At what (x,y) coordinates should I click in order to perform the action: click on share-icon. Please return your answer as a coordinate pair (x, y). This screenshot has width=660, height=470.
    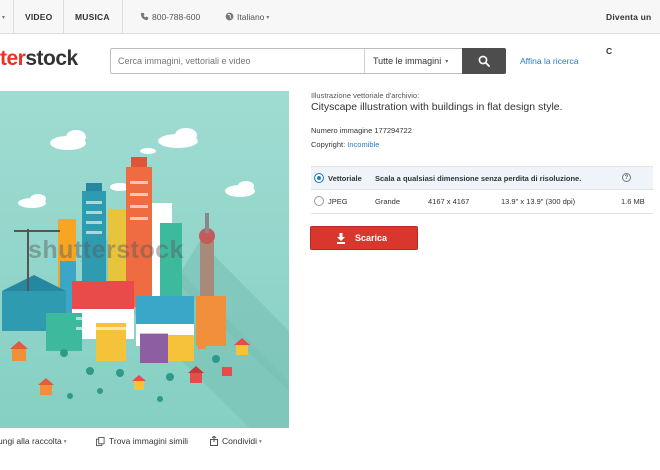
    Looking at the image, I should click on (214, 440).